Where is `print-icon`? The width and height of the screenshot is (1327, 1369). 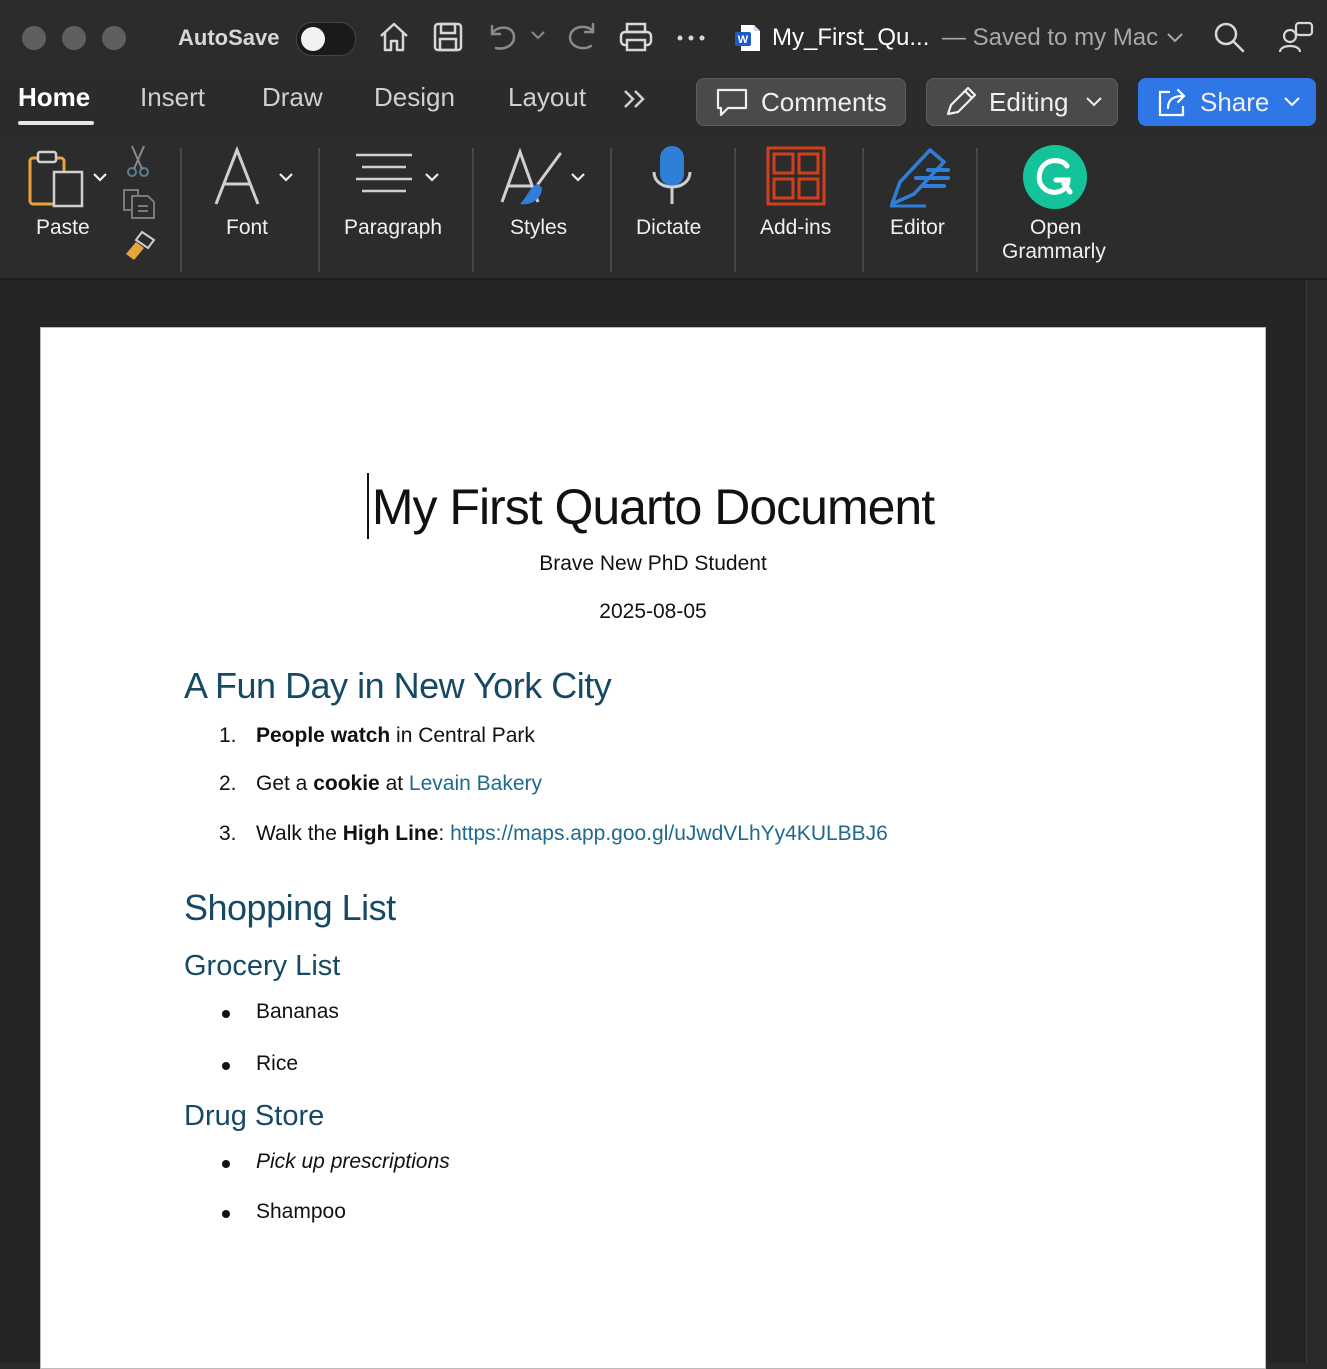 print-icon is located at coordinates (636, 37).